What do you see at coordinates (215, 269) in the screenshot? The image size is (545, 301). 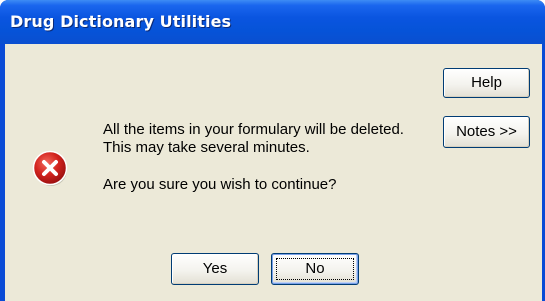 I see `yes-button: Yes` at bounding box center [215, 269].